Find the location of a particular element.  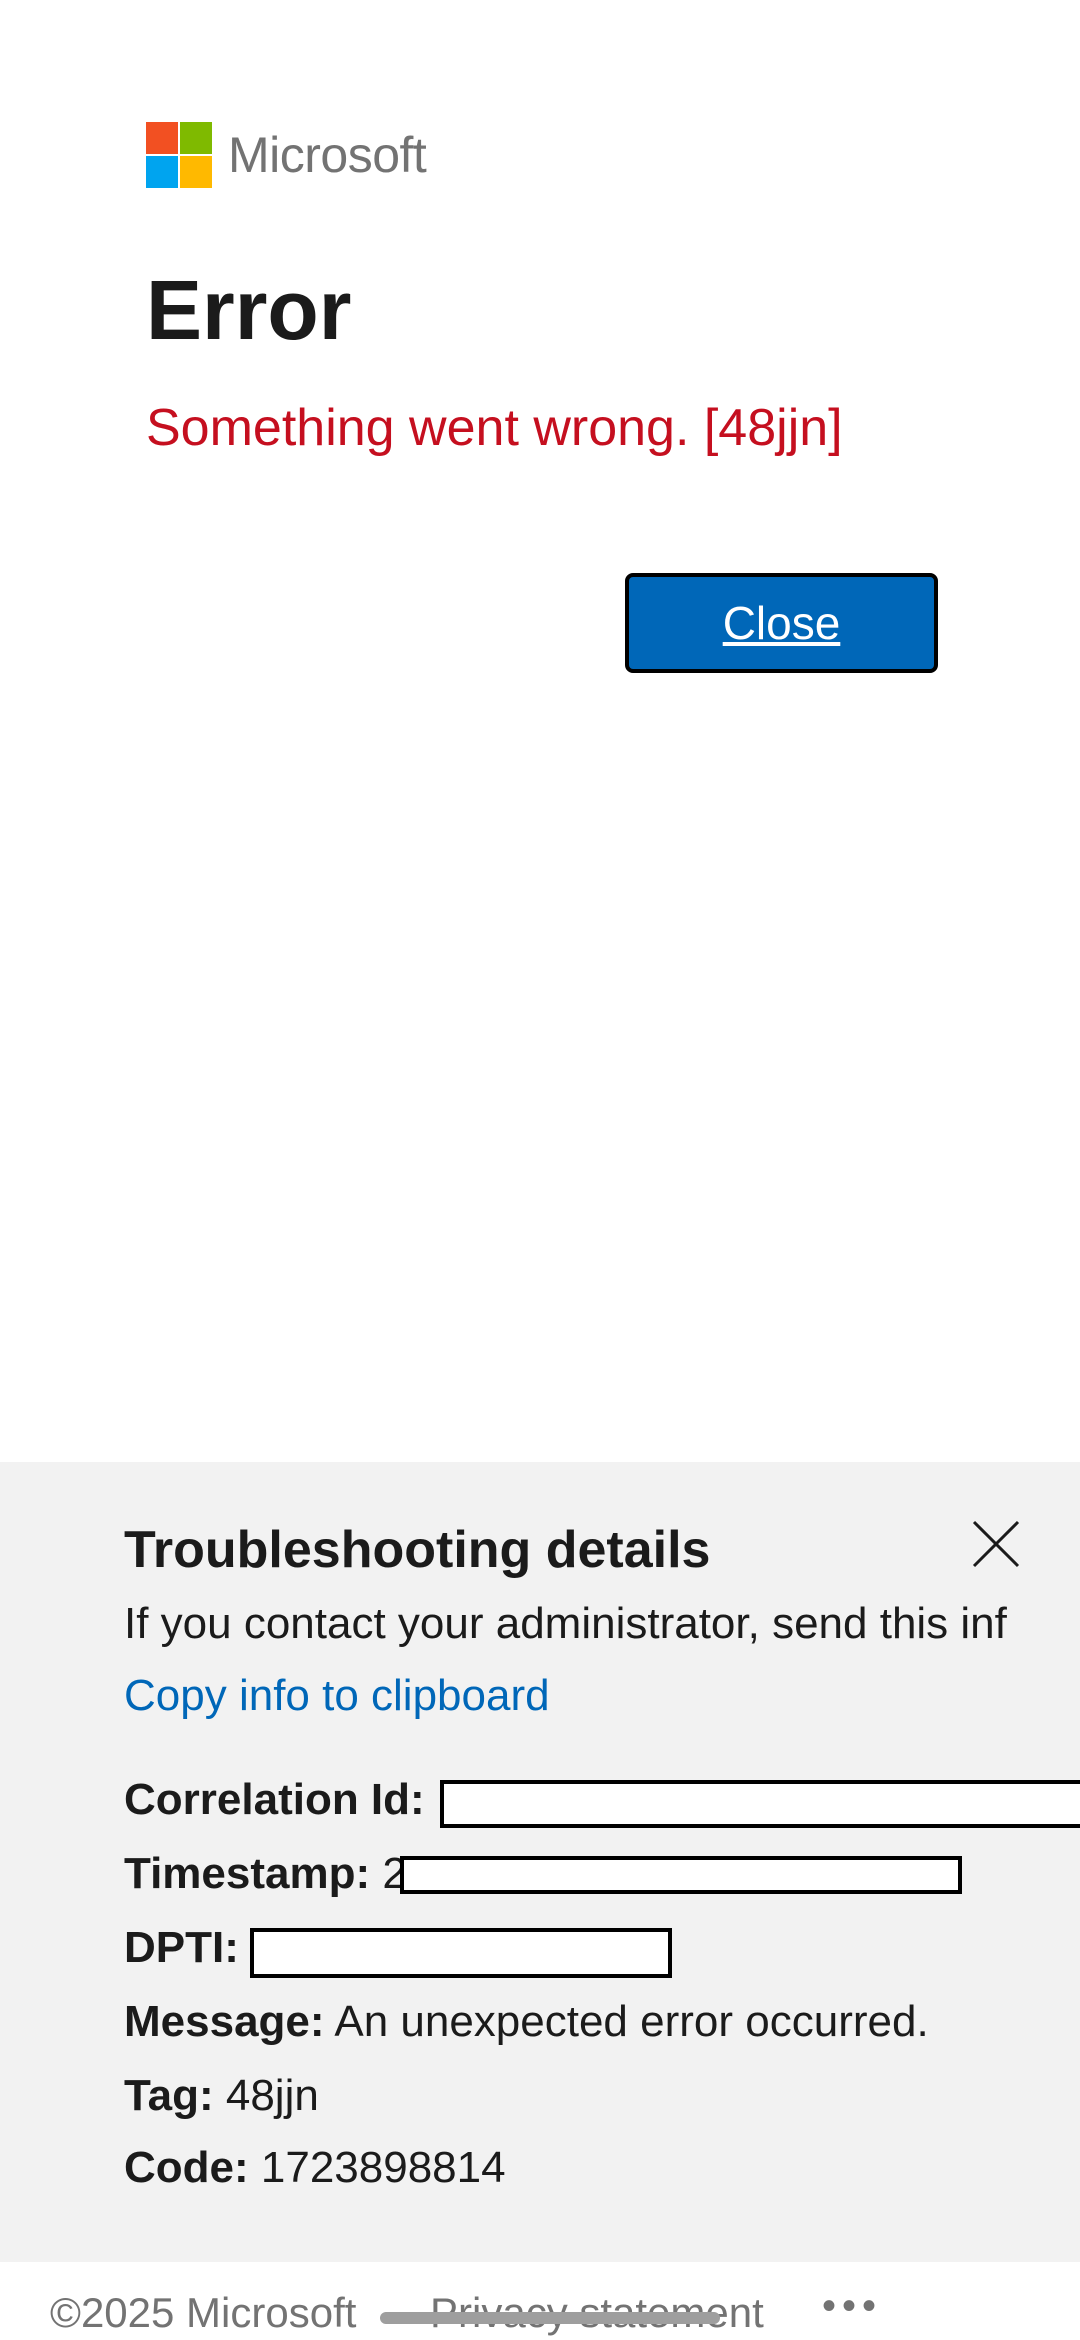

code-label: Code: is located at coordinates (186, 2167).